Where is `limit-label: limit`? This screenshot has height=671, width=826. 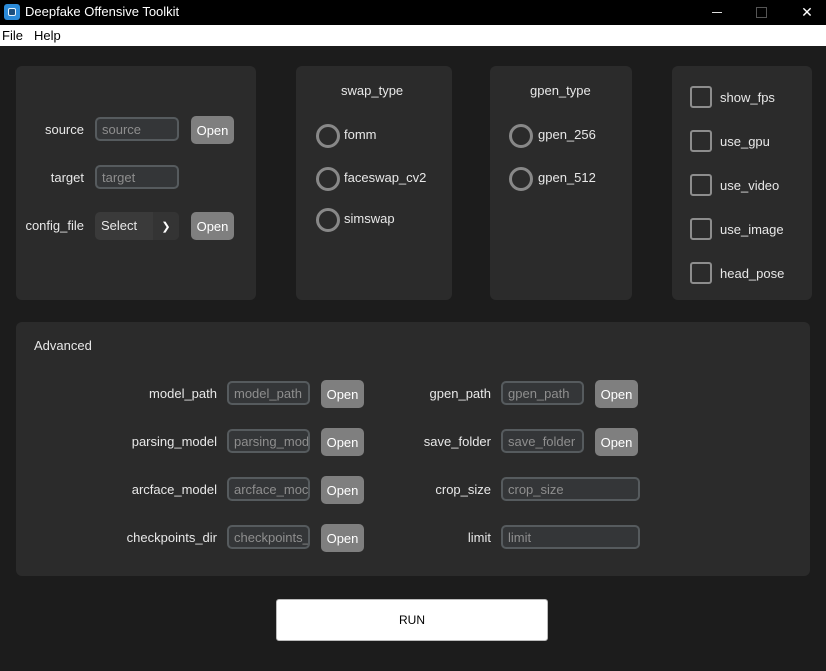 limit-label: limit is located at coordinates (479, 537).